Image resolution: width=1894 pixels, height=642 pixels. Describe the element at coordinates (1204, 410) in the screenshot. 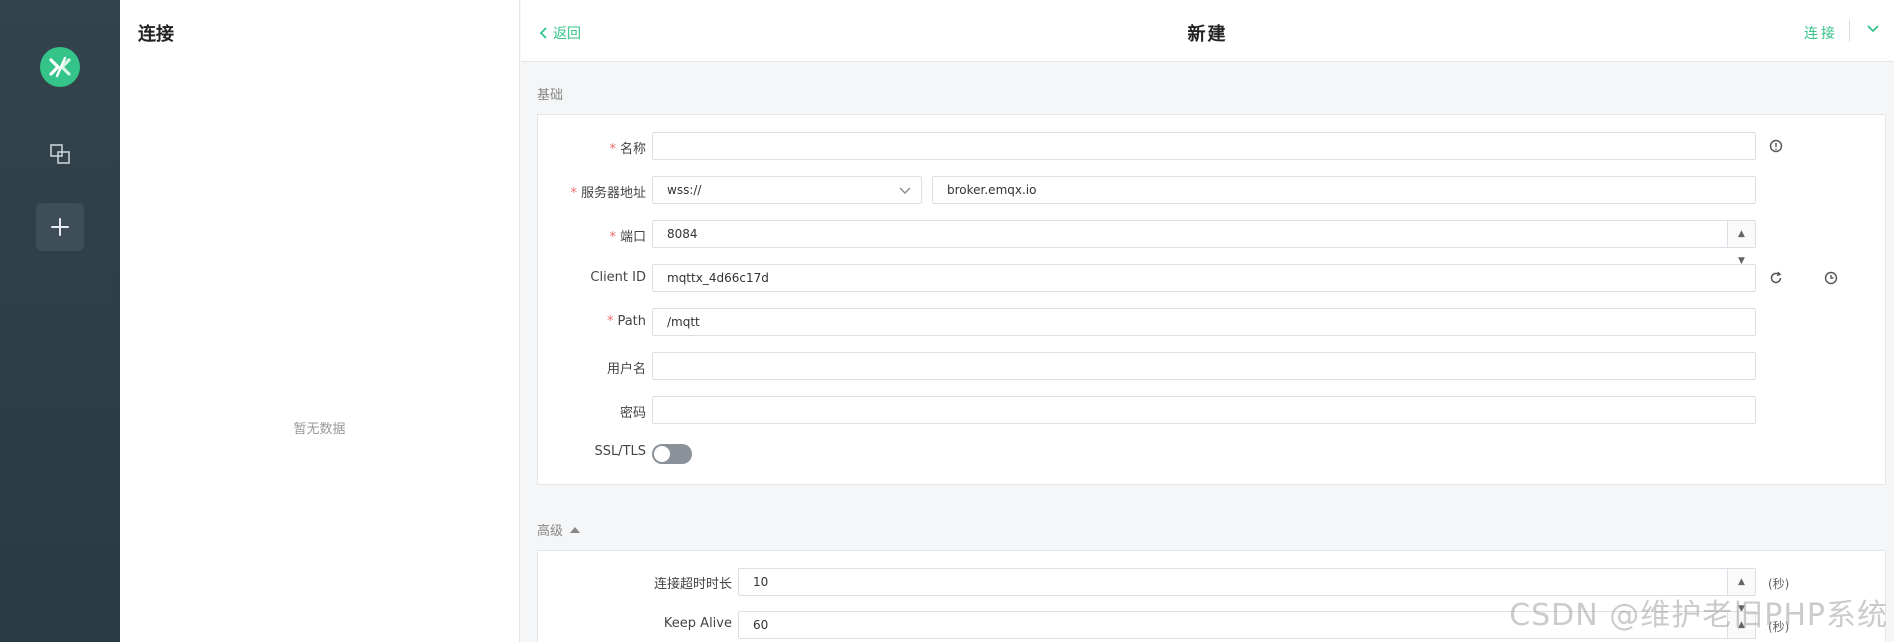

I see `password-input` at that location.